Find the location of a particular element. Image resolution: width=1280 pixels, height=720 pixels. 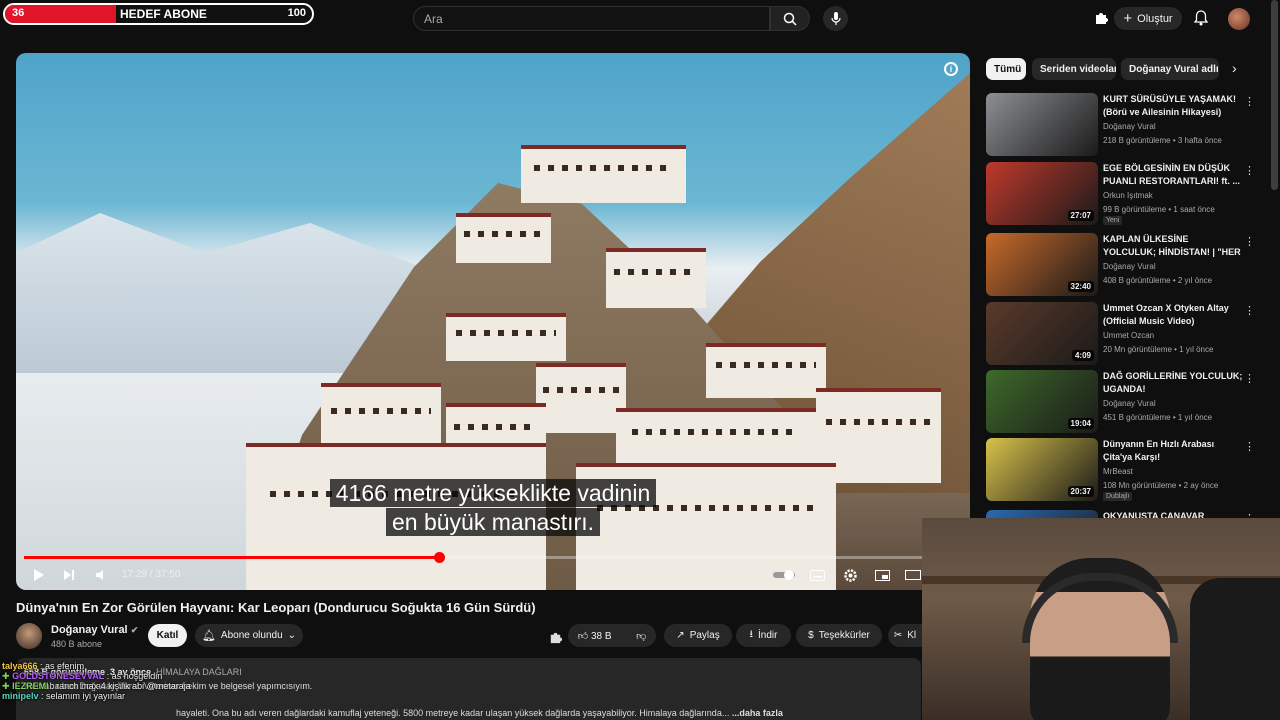

settings-button is located at coordinates (850, 575).